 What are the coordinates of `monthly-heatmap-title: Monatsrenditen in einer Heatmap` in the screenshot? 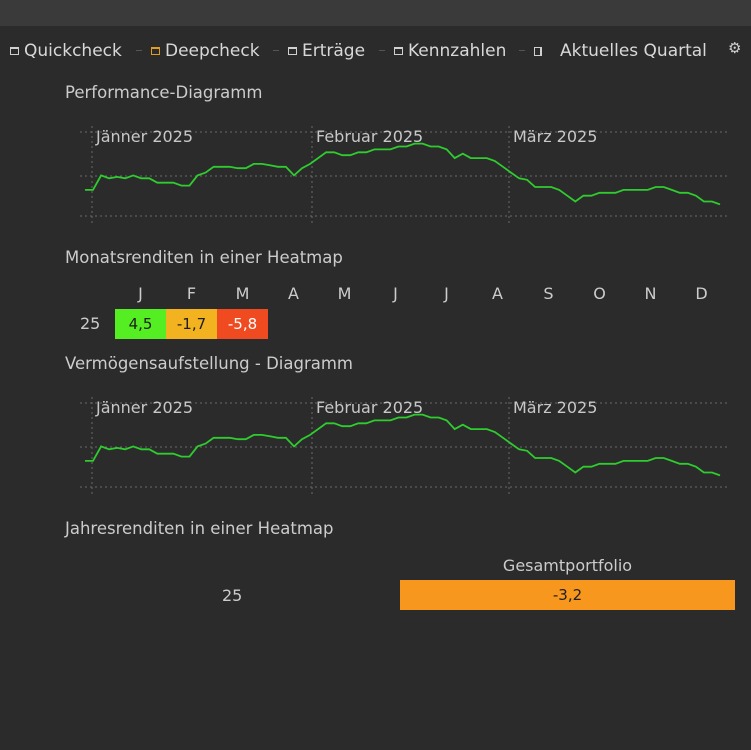 It's located at (204, 257).